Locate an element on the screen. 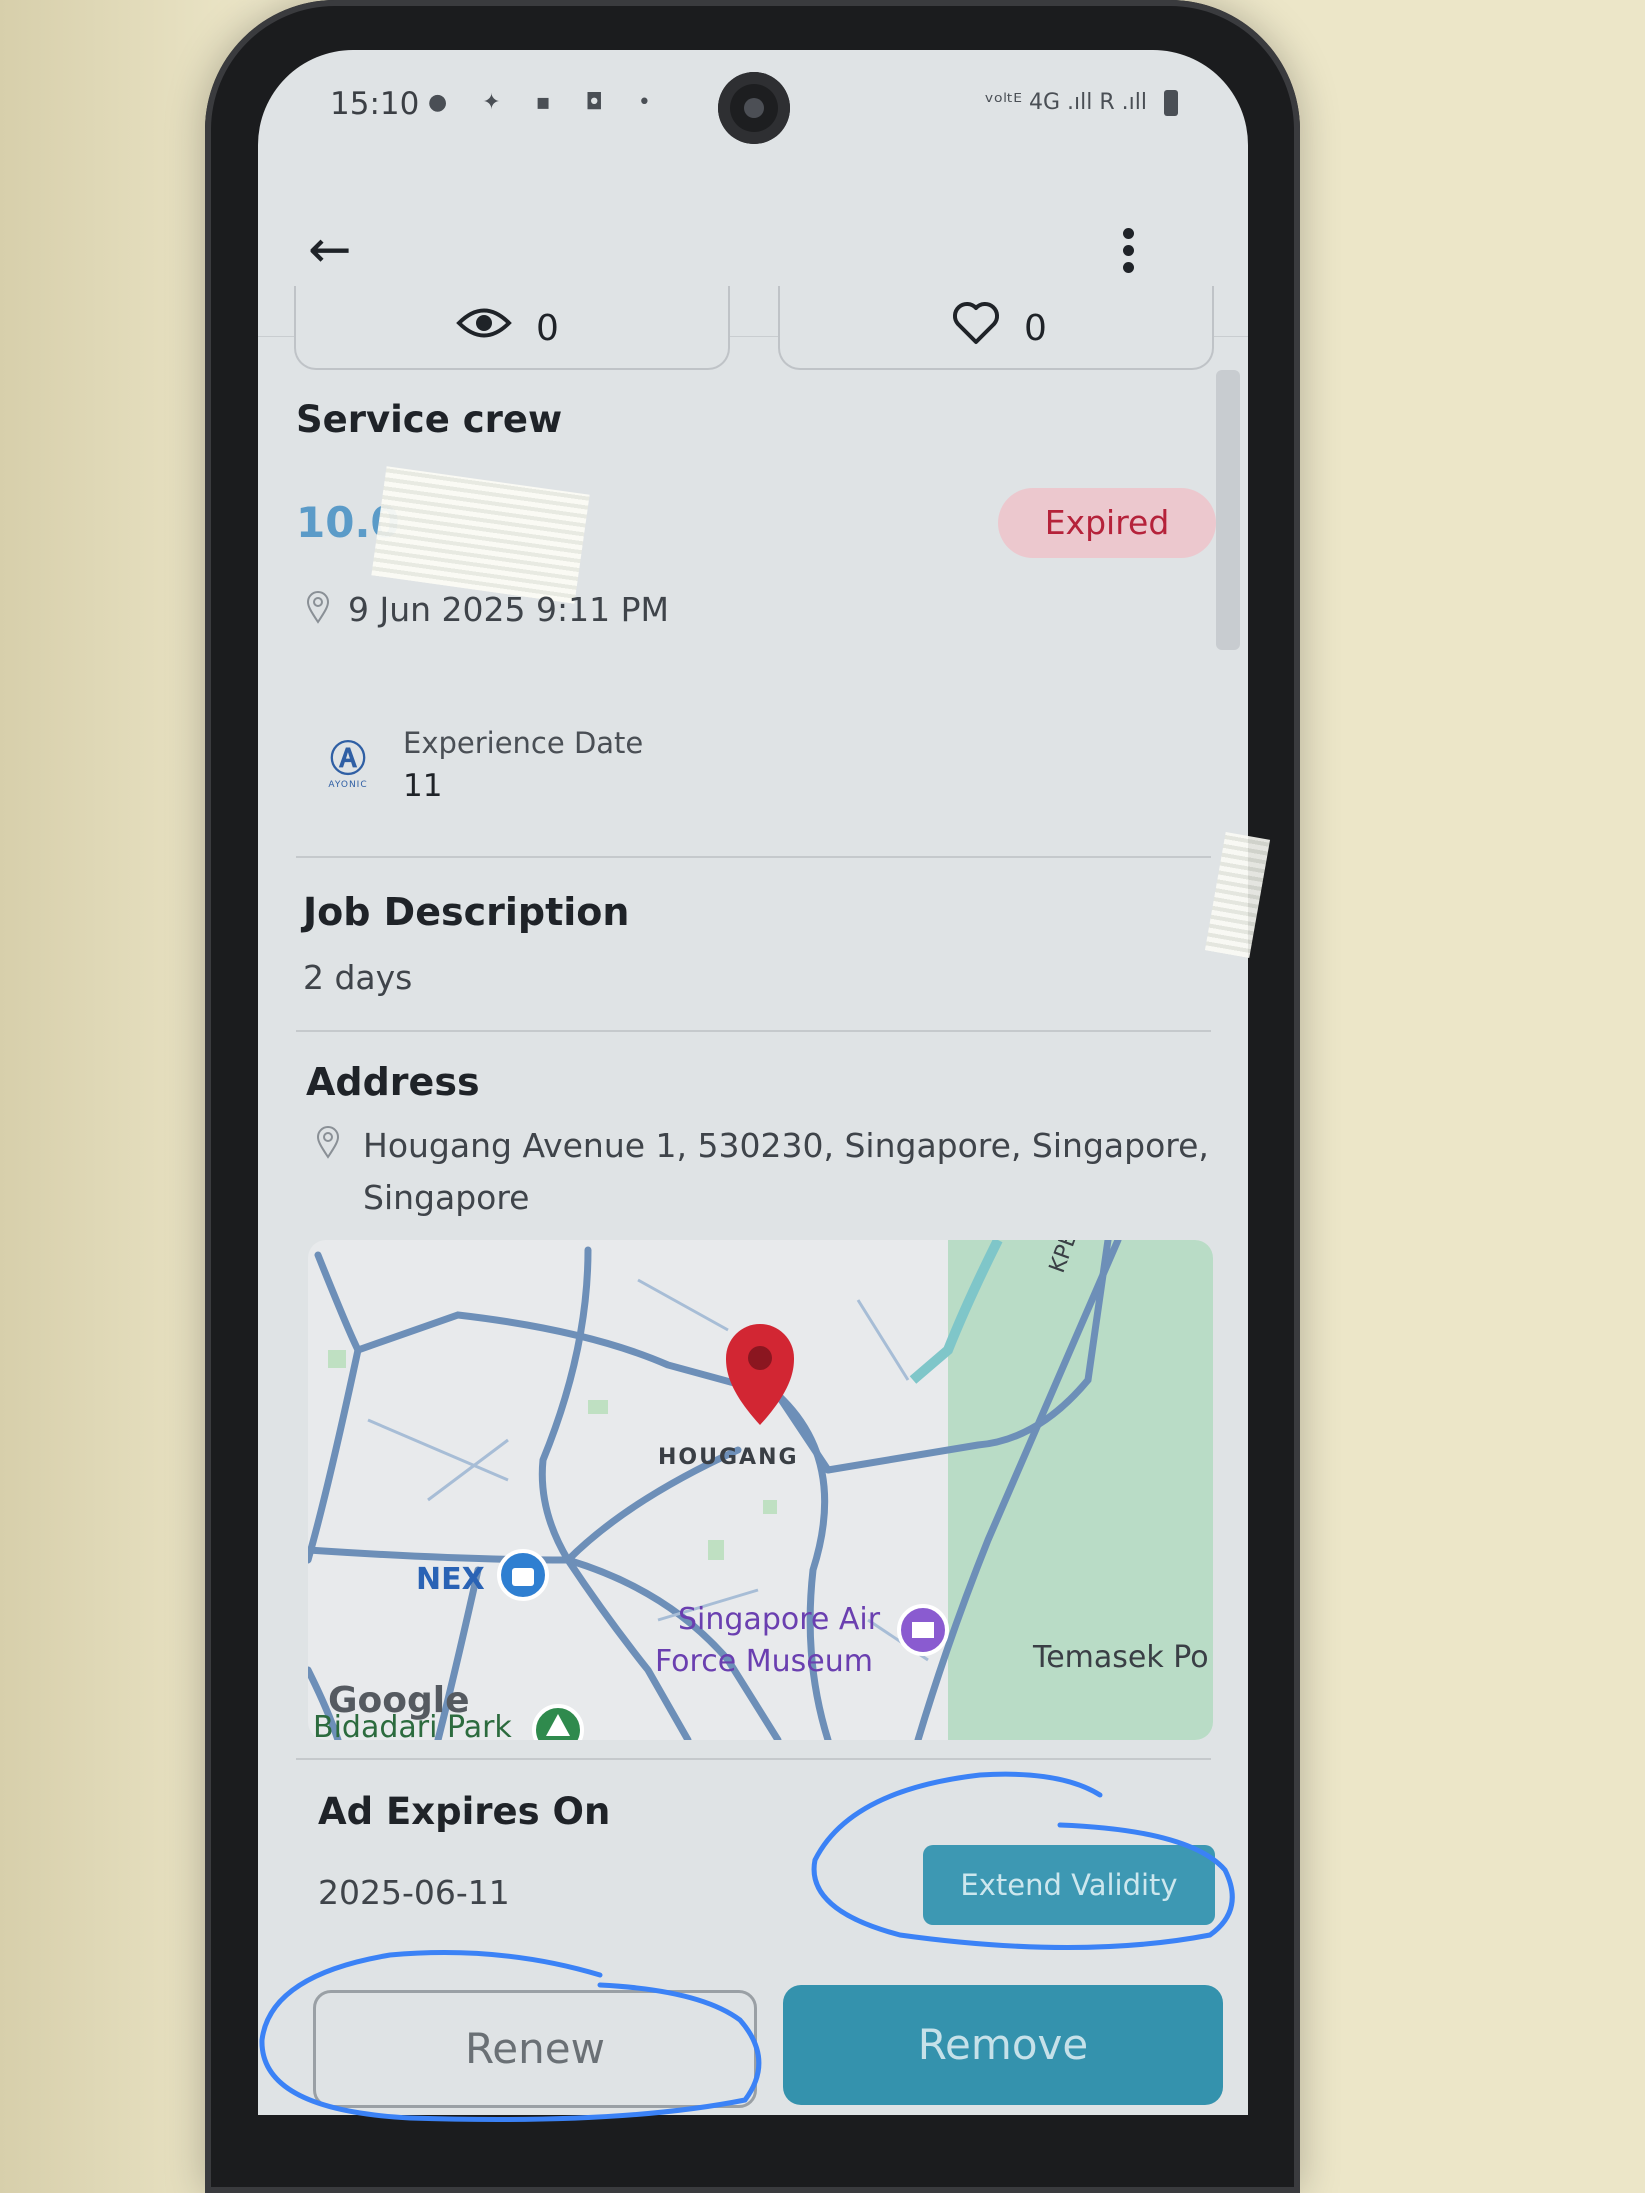 The width and height of the screenshot is (1645, 2193). google-logo: Google is located at coordinates (399, 1700).